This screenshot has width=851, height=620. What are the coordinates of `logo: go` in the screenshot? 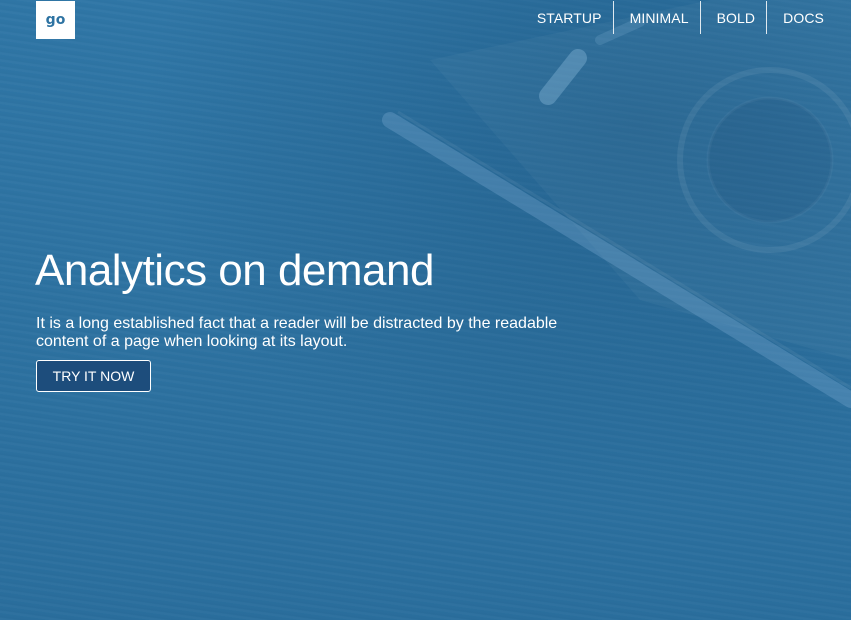 It's located at (55, 20).